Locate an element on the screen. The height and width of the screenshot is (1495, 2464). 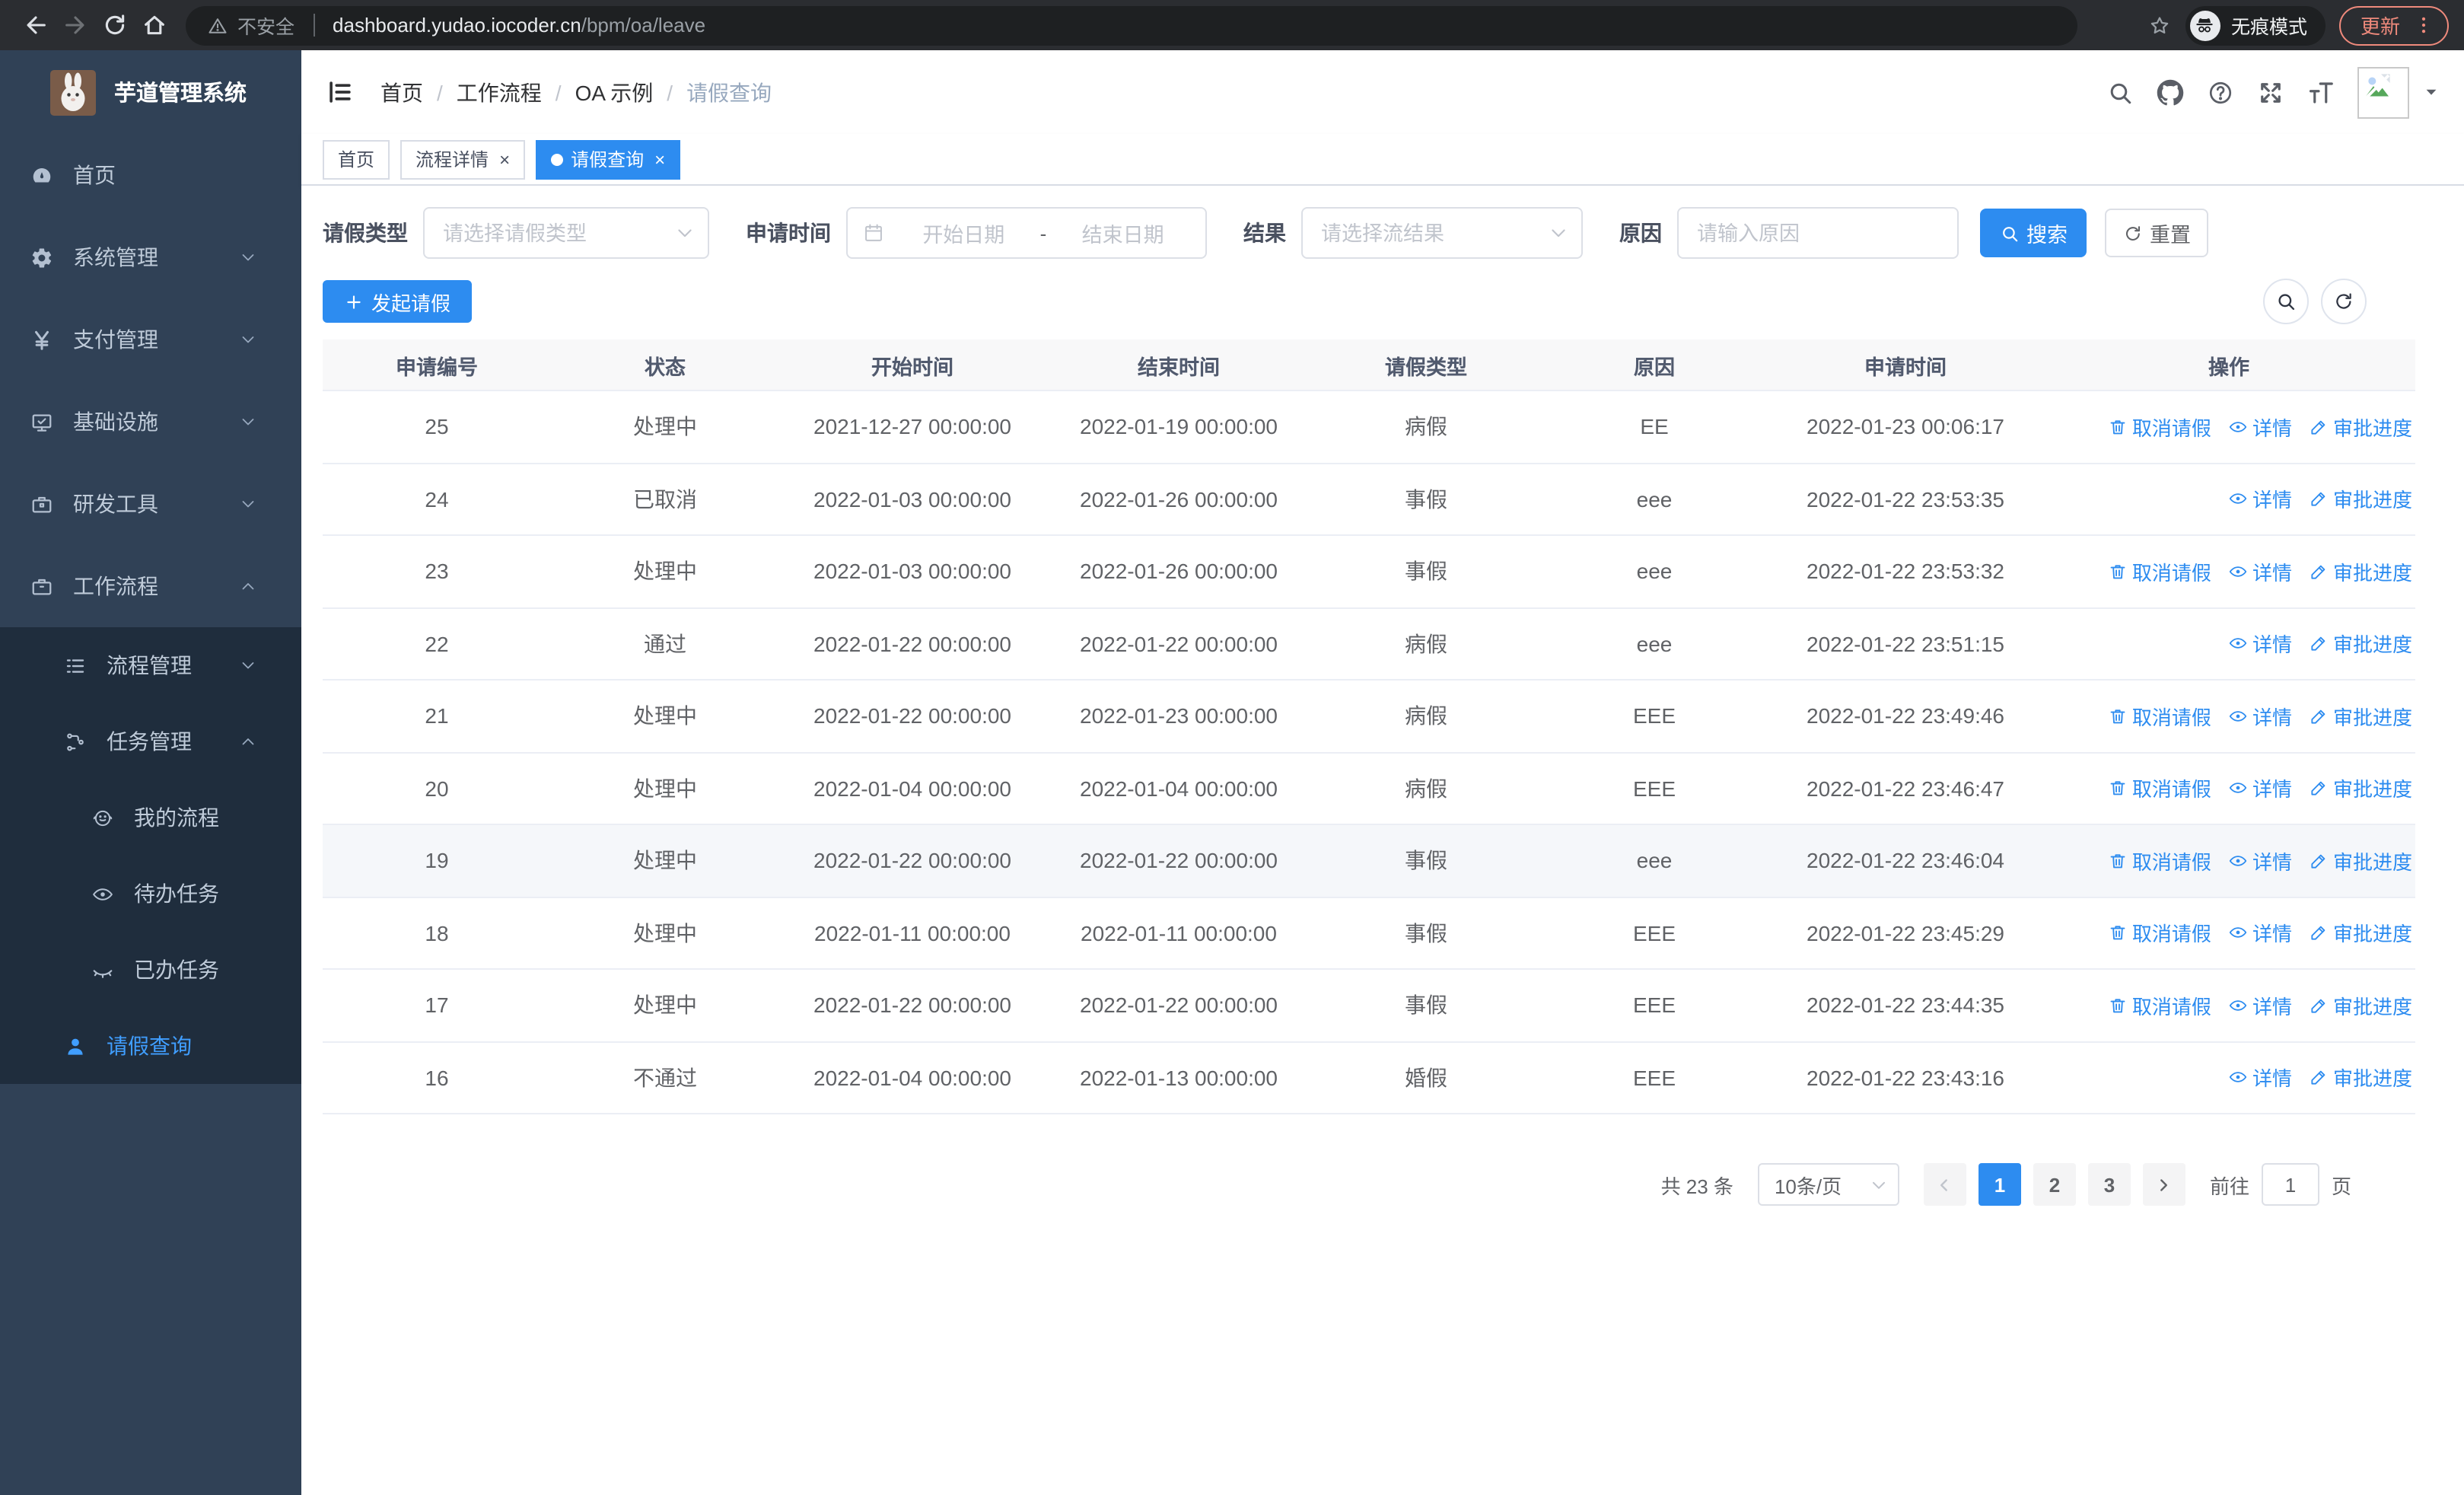
tab-首页: 首页 is located at coordinates (356, 159).